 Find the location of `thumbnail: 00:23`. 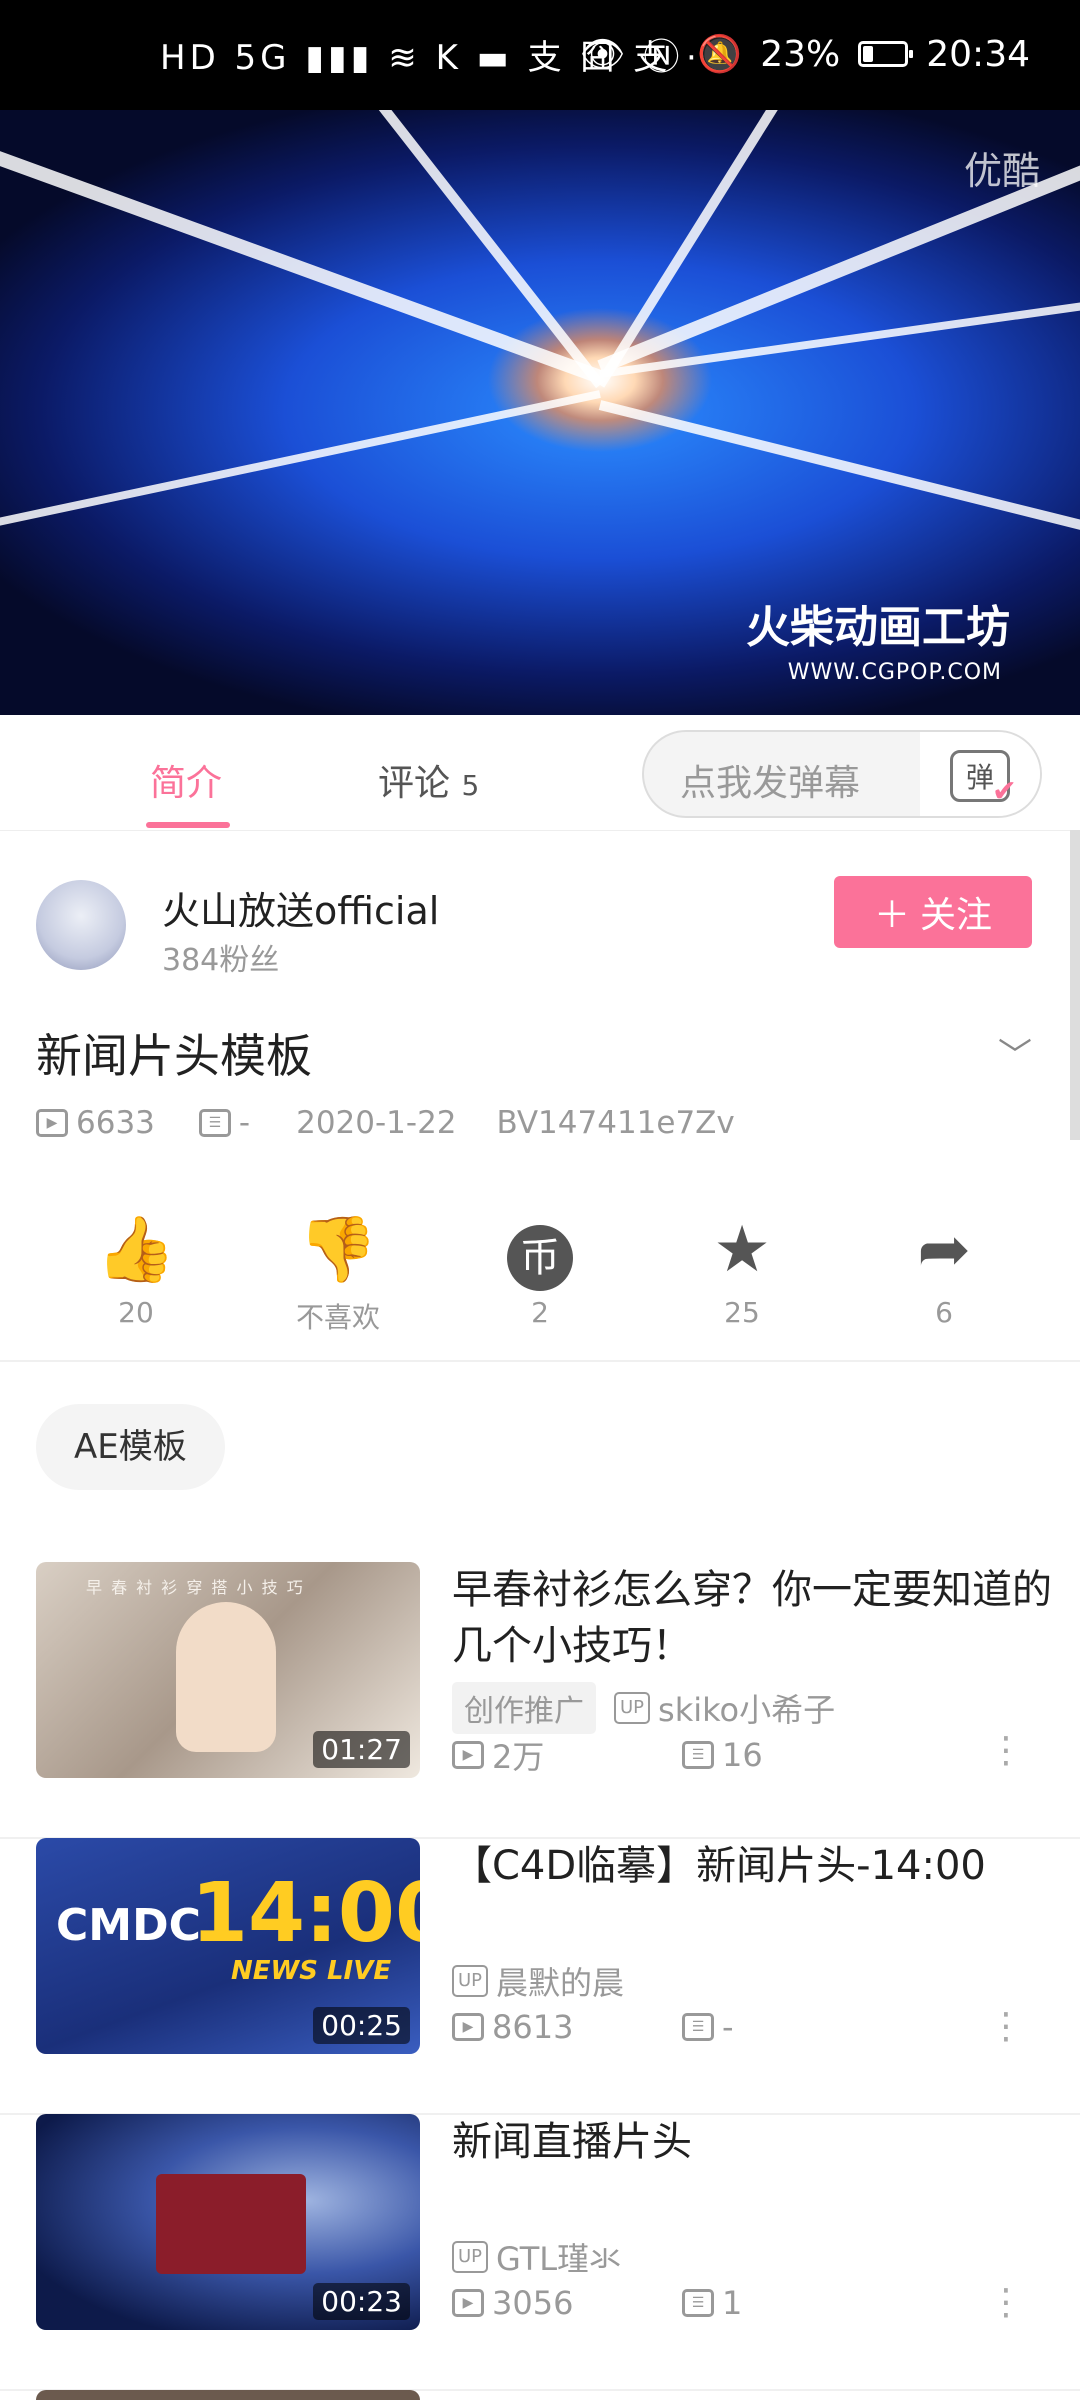

thumbnail: 00:23 is located at coordinates (228, 2222).